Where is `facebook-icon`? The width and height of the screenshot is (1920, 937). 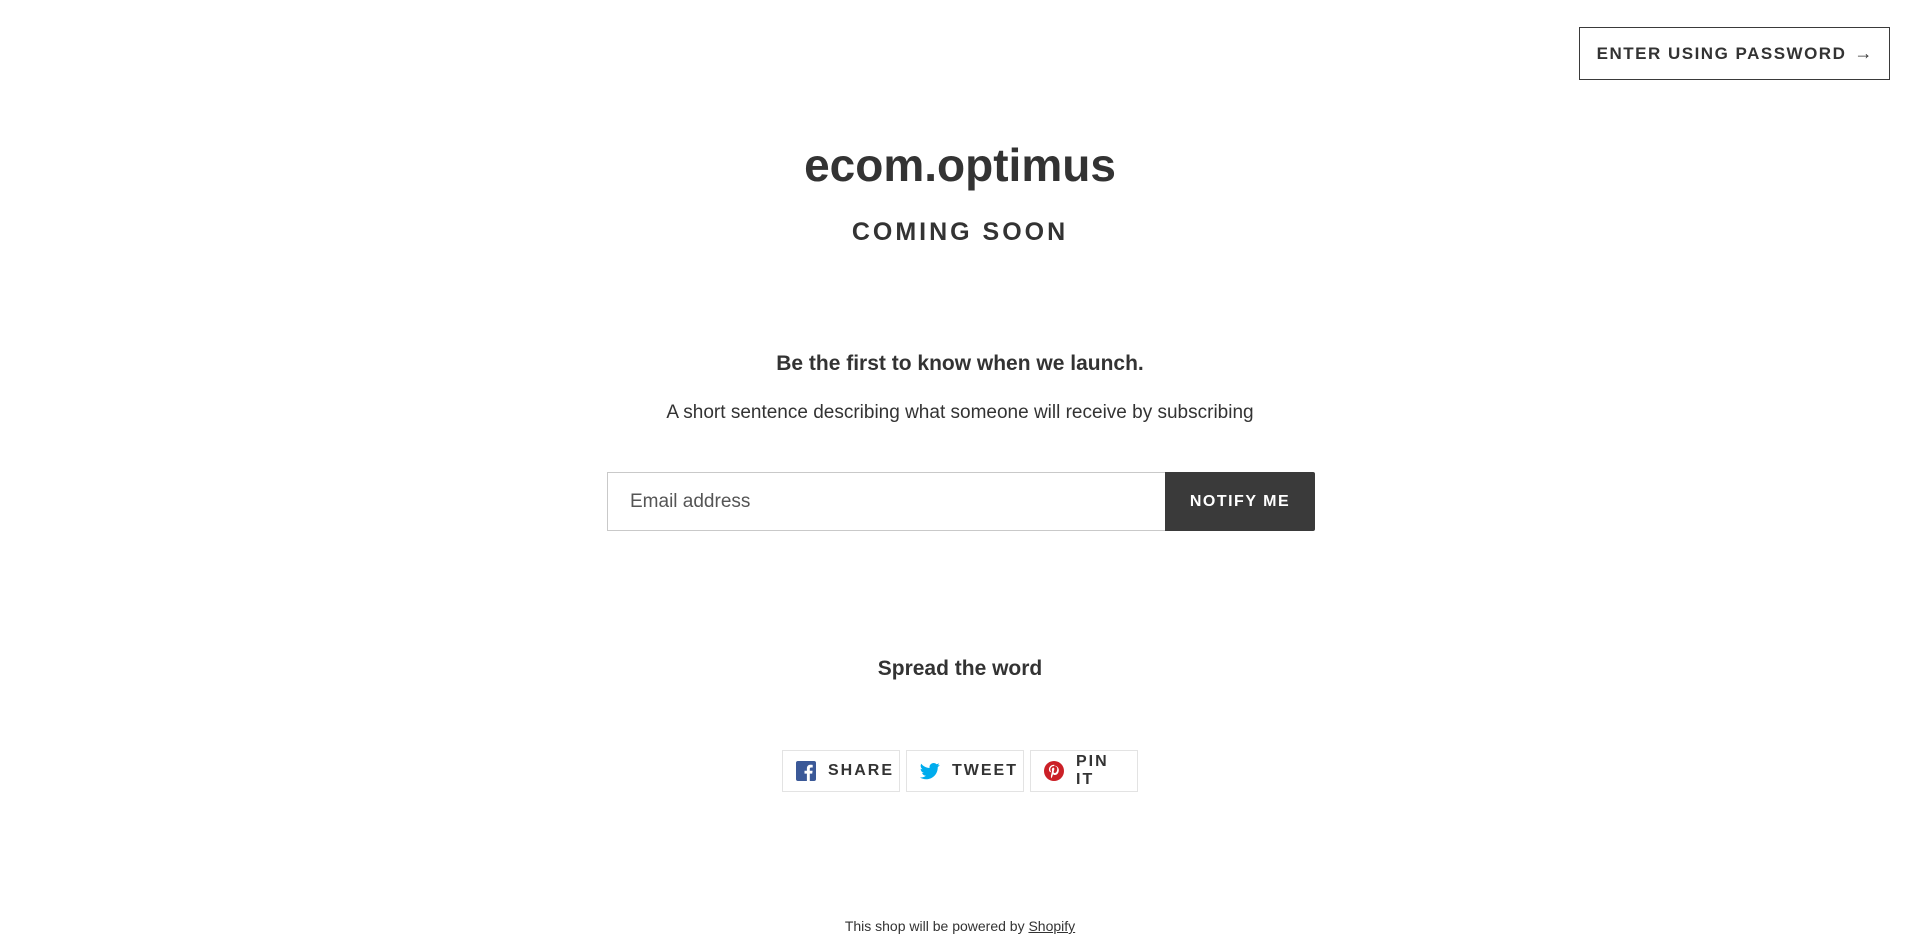
facebook-icon is located at coordinates (806, 771).